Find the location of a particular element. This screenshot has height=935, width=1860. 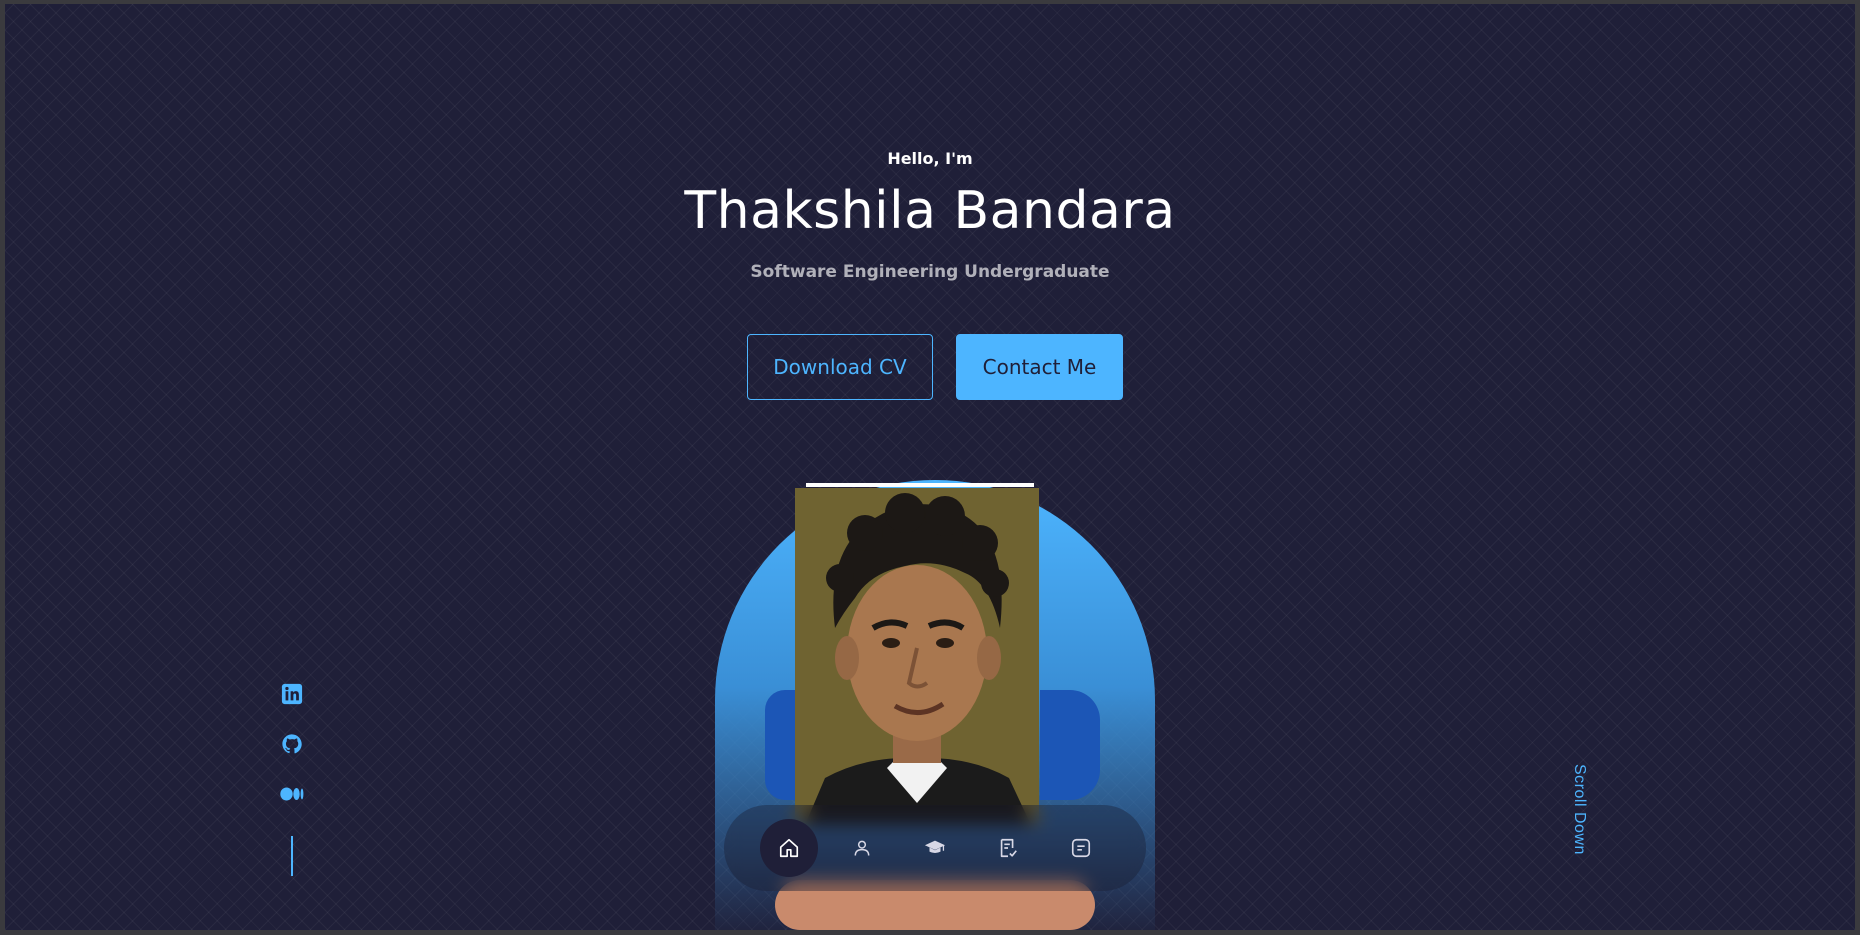

medium-icon is located at coordinates (292, 794).